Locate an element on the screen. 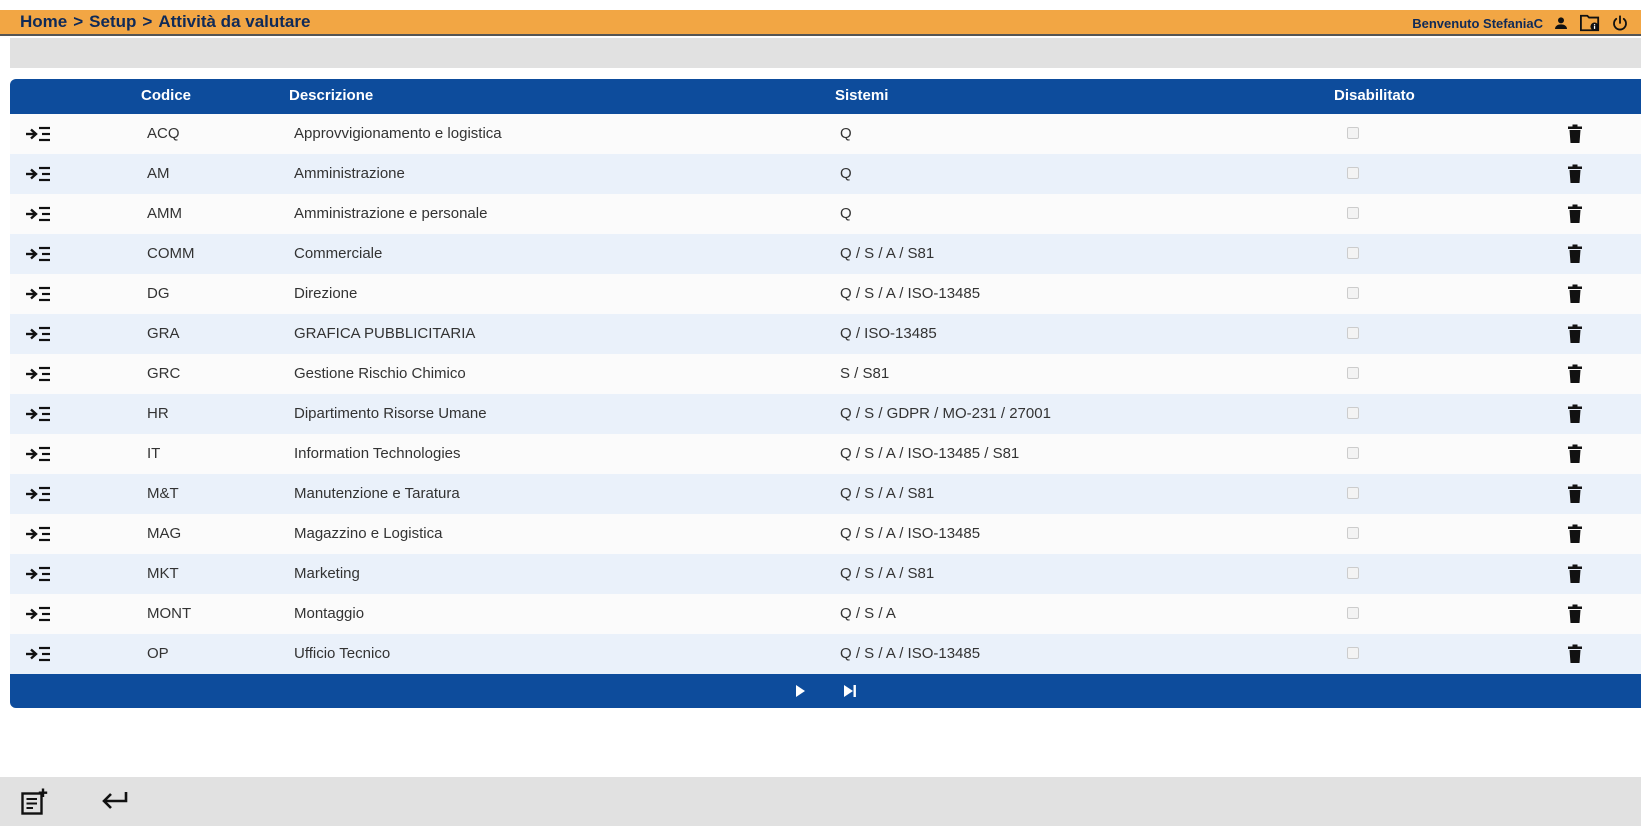 Image resolution: width=1641 pixels, height=826 pixels. cell-description: Magazzino e Logistica is located at coordinates (368, 533).